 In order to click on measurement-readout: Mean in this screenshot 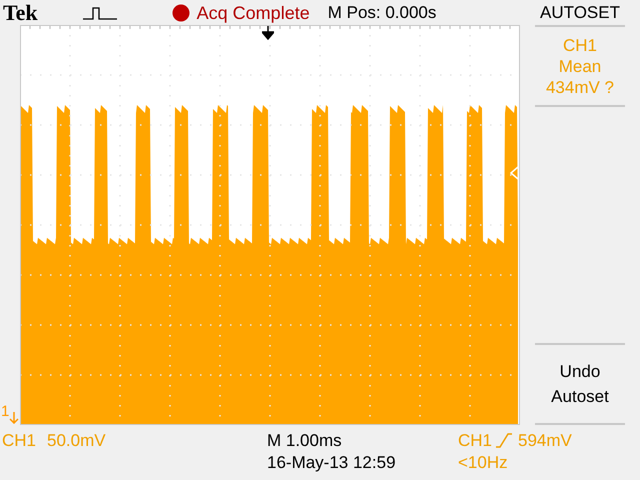, I will do `click(580, 66)`.